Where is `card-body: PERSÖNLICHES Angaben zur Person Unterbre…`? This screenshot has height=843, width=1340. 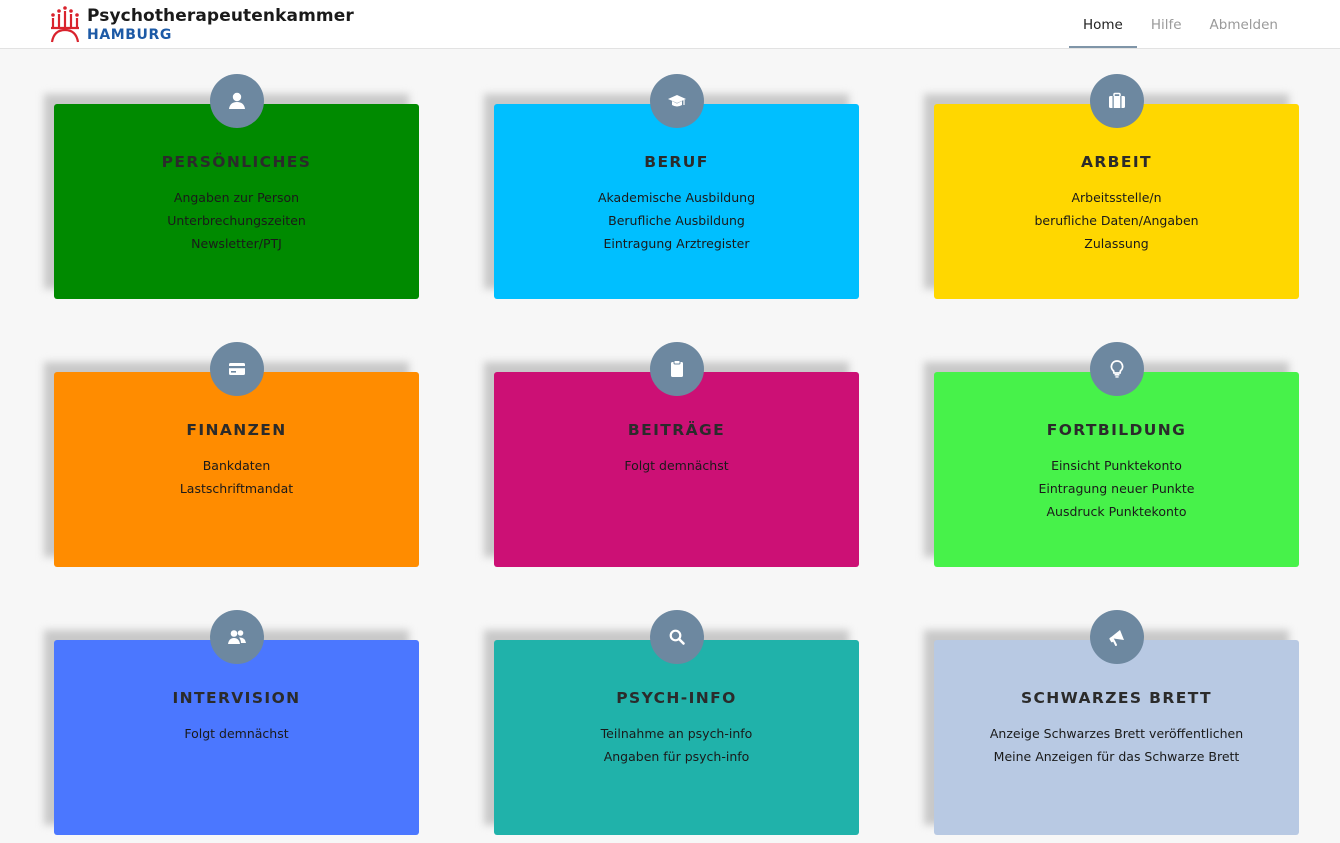
card-body: PERSÖNLICHES Angaben zur Person Unterbre… is located at coordinates (236, 186).